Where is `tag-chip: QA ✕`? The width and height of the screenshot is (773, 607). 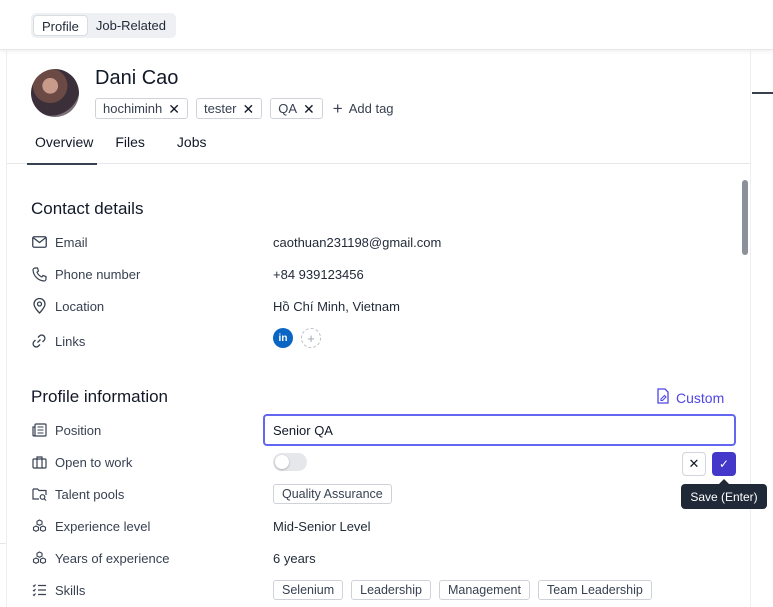 tag-chip: QA ✕ is located at coordinates (296, 108).